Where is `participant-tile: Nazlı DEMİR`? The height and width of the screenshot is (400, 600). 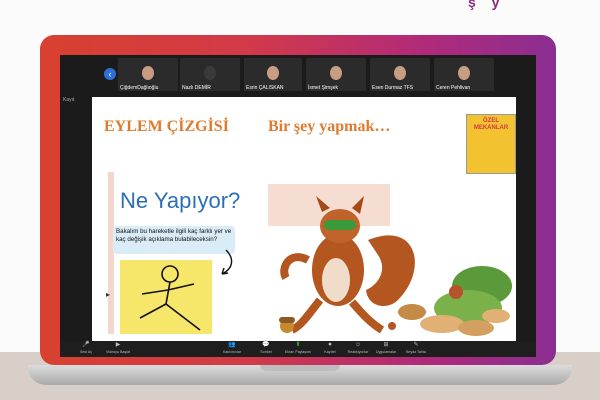
participant-tile: Nazlı DEMİR is located at coordinates (210, 74).